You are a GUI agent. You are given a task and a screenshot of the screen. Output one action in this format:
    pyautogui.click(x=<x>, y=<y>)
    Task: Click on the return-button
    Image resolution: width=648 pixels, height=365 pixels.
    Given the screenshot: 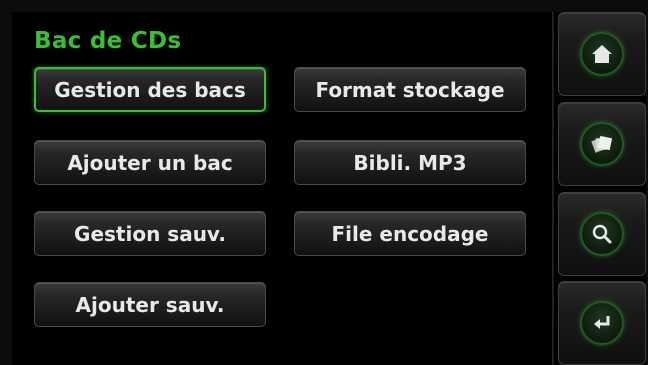 What is the action you would take?
    pyautogui.click(x=602, y=323)
    